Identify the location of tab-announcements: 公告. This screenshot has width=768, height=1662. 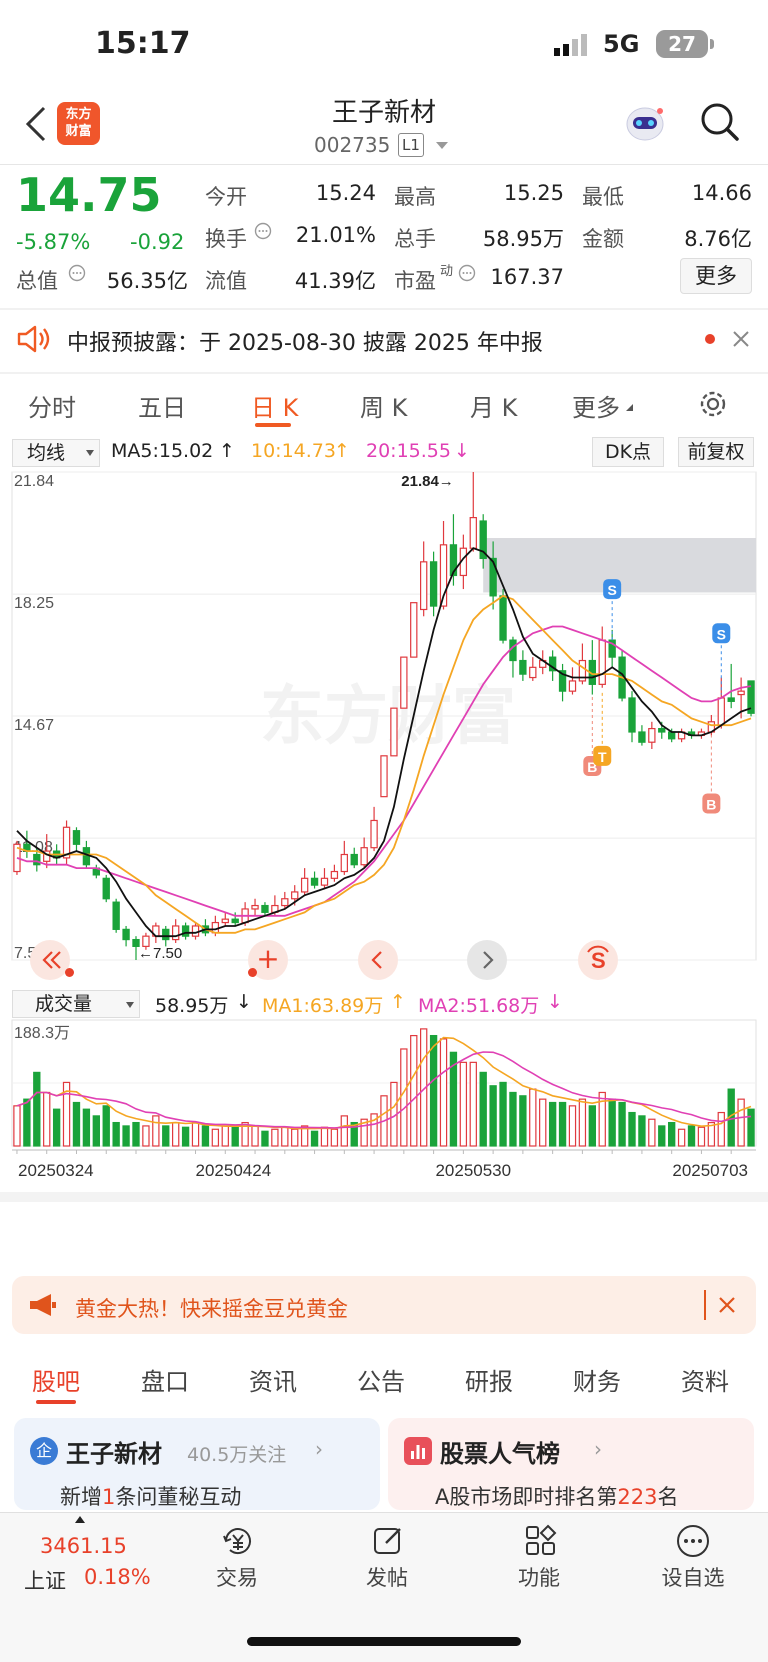
(381, 1379).